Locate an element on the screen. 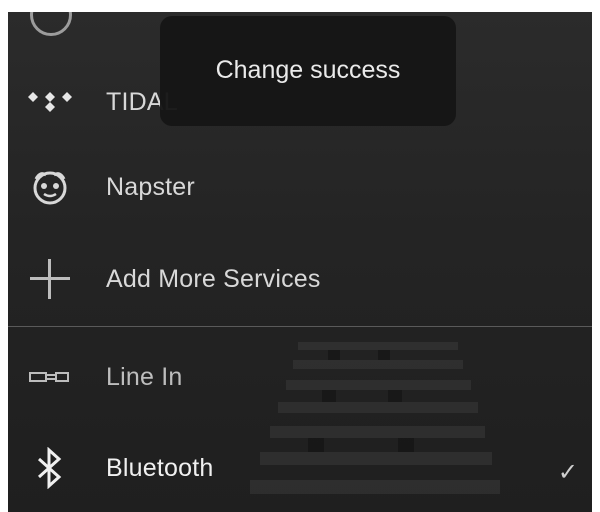 This screenshot has width=600, height=512. tidal-icon is located at coordinates (50, 102).